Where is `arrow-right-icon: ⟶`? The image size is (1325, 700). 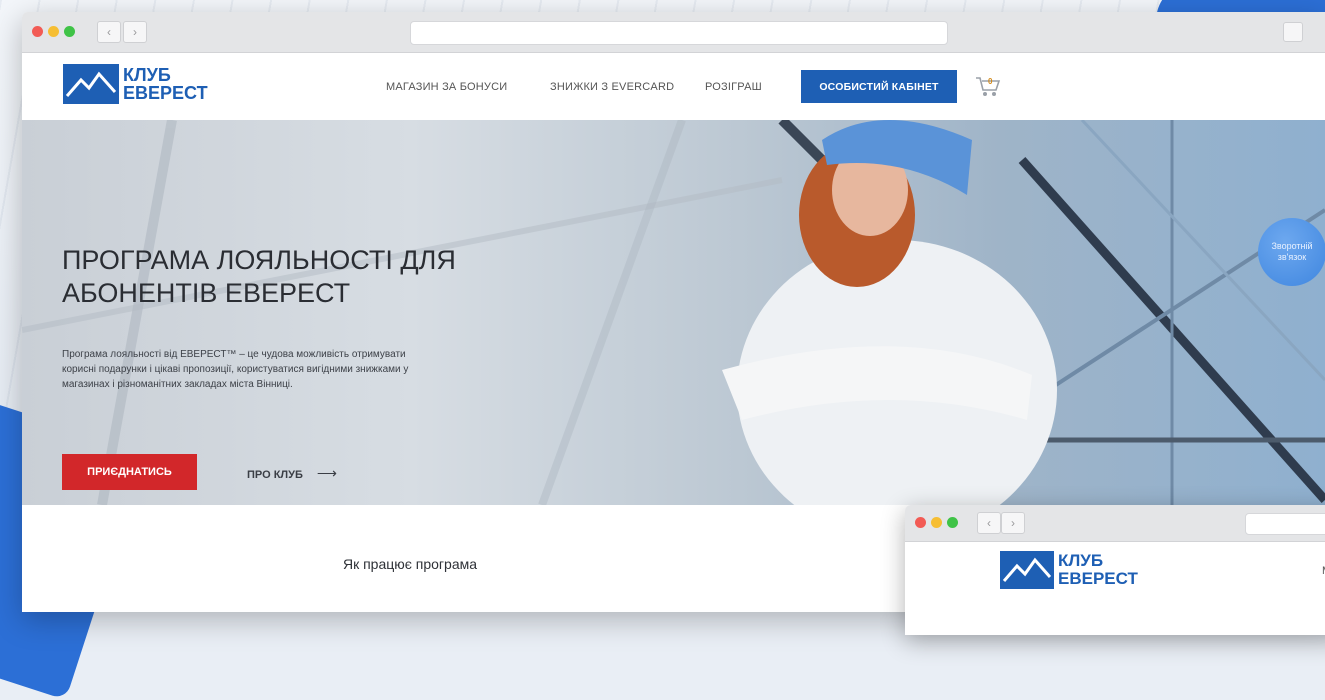
arrow-right-icon: ⟶ is located at coordinates (326, 473).